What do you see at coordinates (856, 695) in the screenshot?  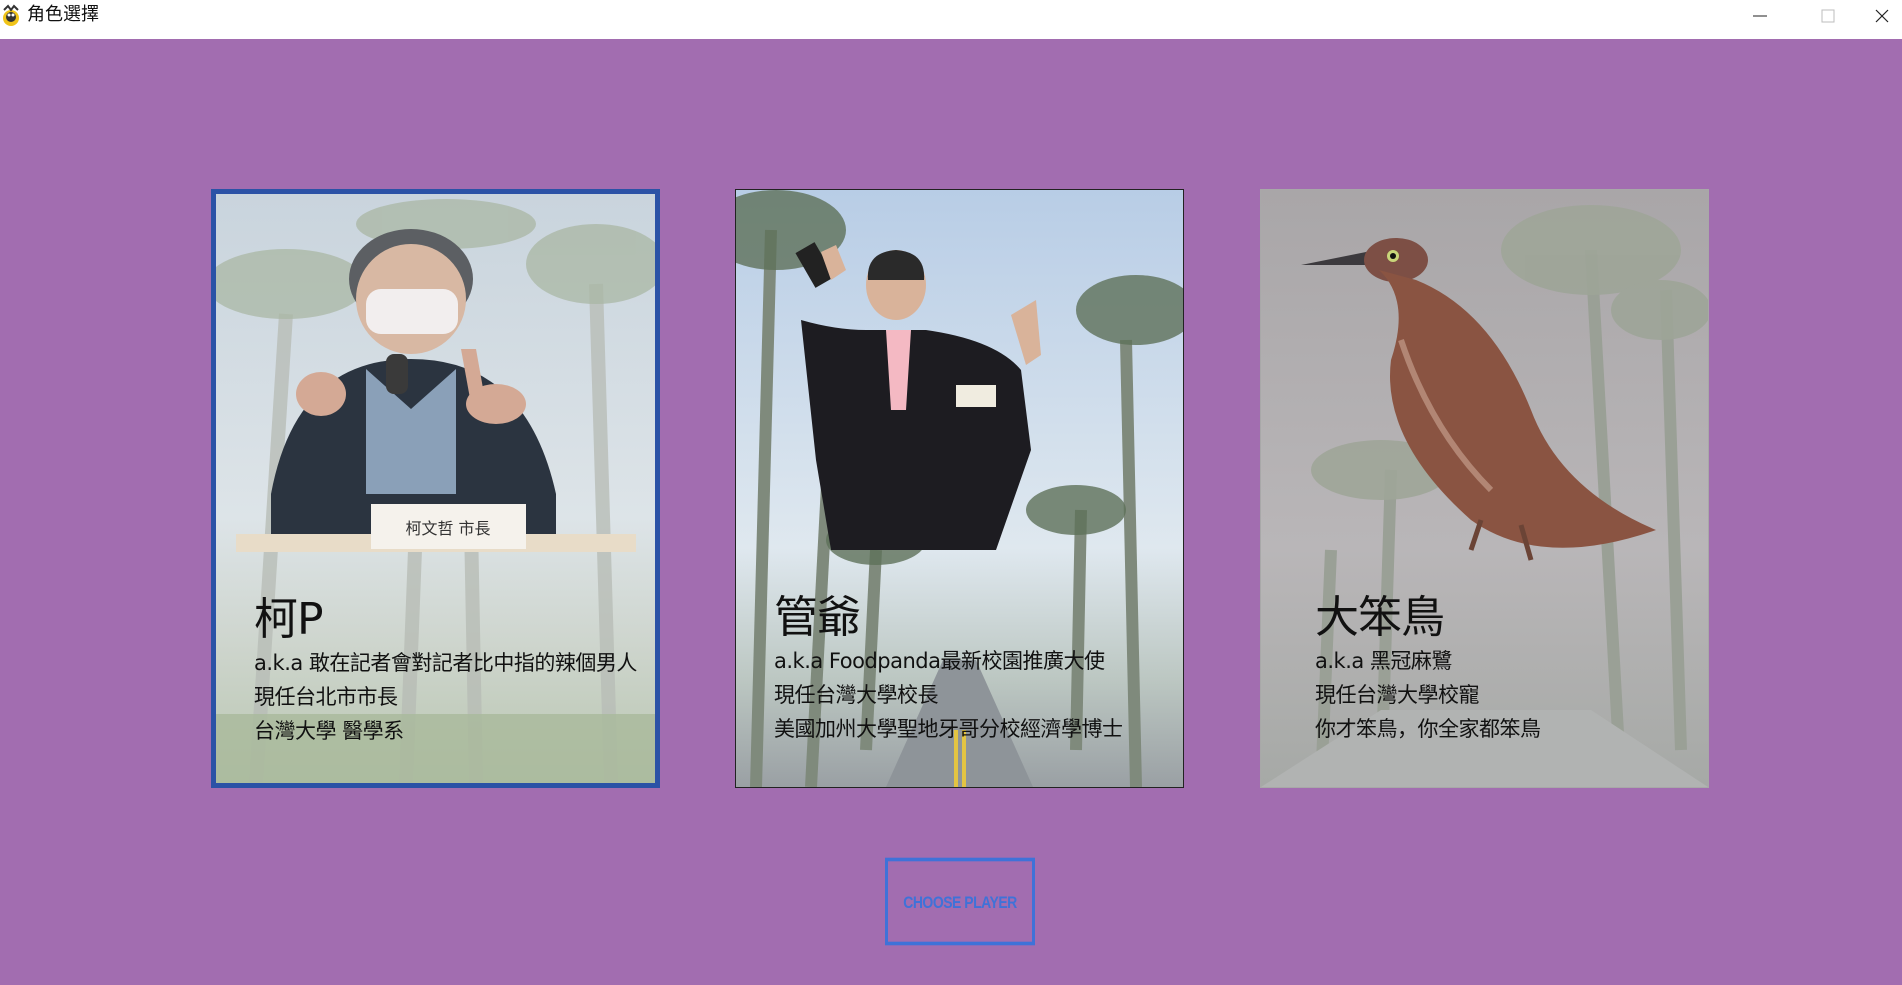 I see `character-title: 現任台灣大學校長` at bounding box center [856, 695].